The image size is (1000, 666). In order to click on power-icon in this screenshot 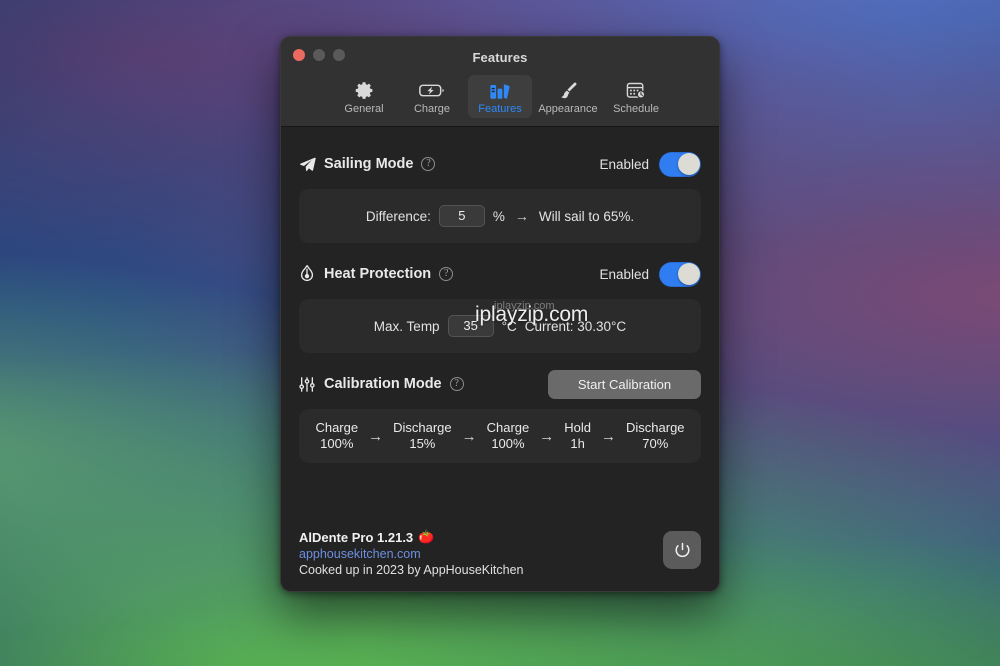, I will do `click(682, 549)`.